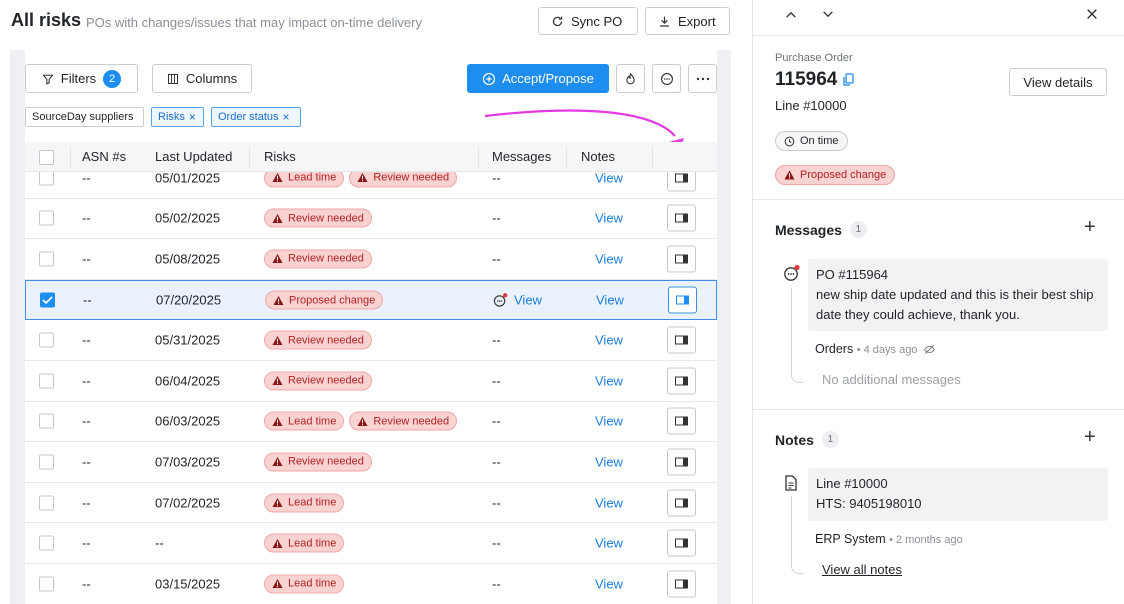  Describe the element at coordinates (528, 300) in the screenshot. I see `messages-value: View` at that location.